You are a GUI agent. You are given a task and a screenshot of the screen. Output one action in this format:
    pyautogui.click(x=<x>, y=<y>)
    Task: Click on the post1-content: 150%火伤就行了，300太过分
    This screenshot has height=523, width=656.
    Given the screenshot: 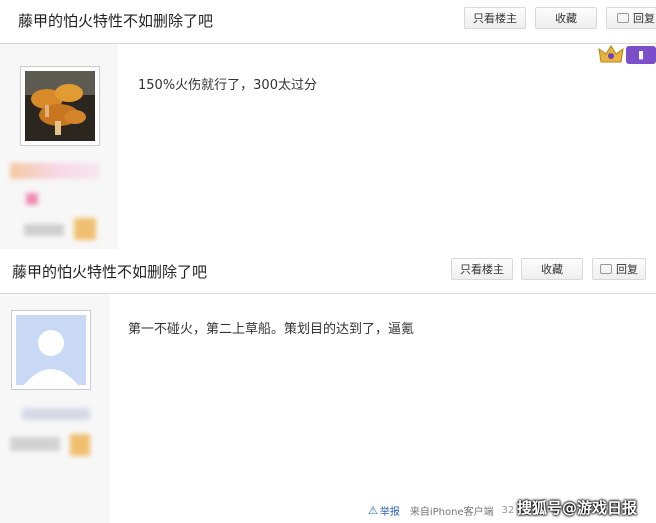 What is the action you would take?
    pyautogui.click(x=227, y=85)
    